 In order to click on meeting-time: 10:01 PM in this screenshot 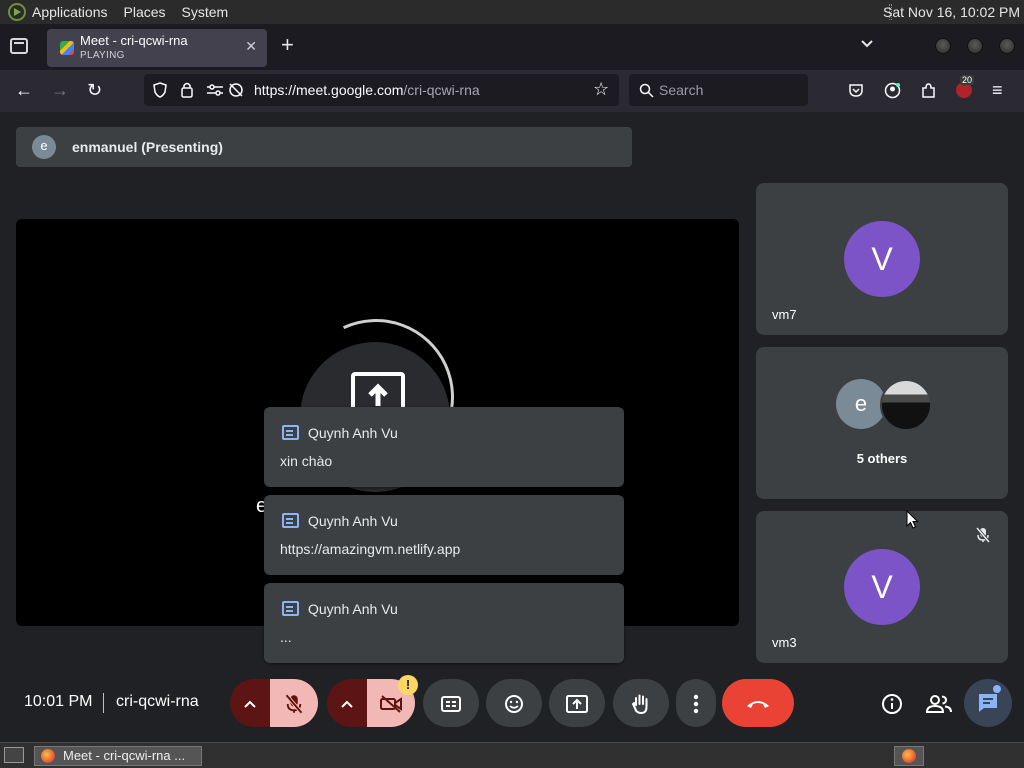, I will do `click(58, 701)`.